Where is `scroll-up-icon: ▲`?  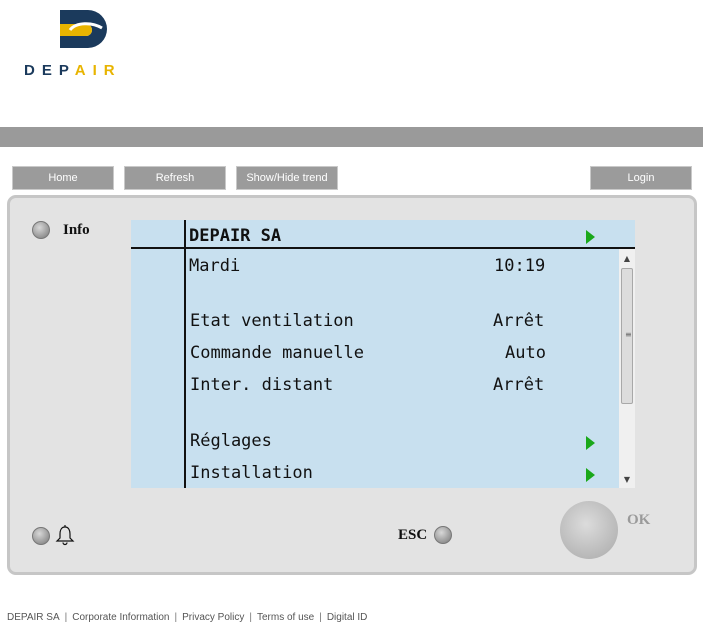 scroll-up-icon: ▲ is located at coordinates (627, 258).